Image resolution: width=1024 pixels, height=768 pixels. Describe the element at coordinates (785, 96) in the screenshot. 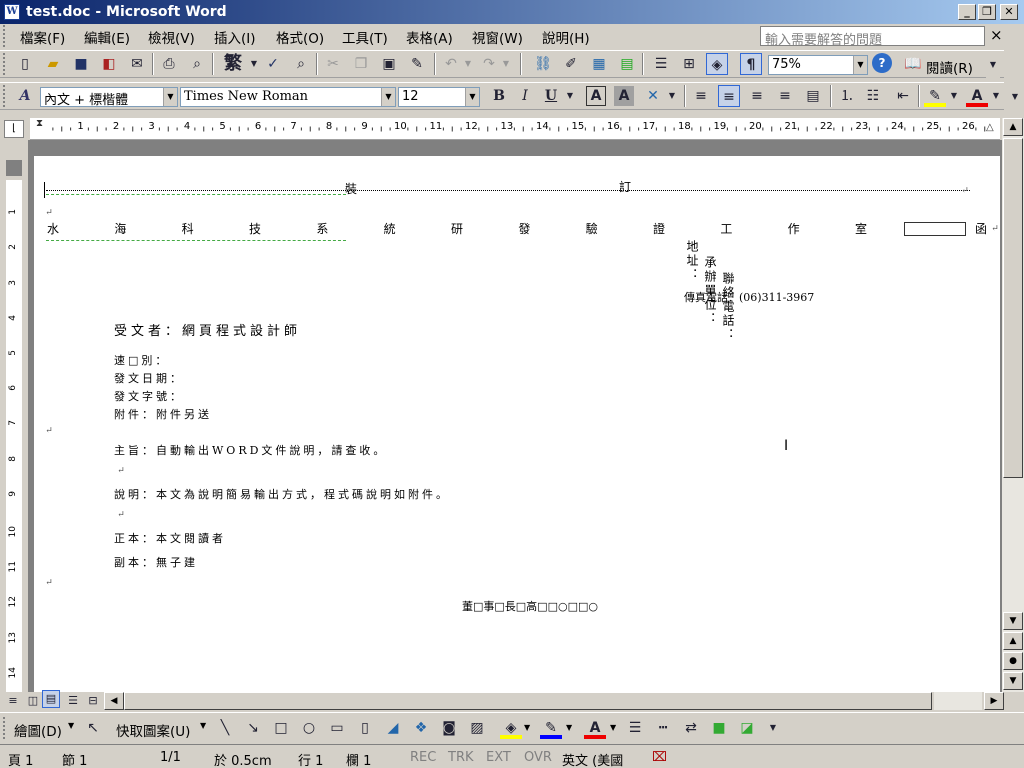

I see `align-right-icon: ≡` at that location.